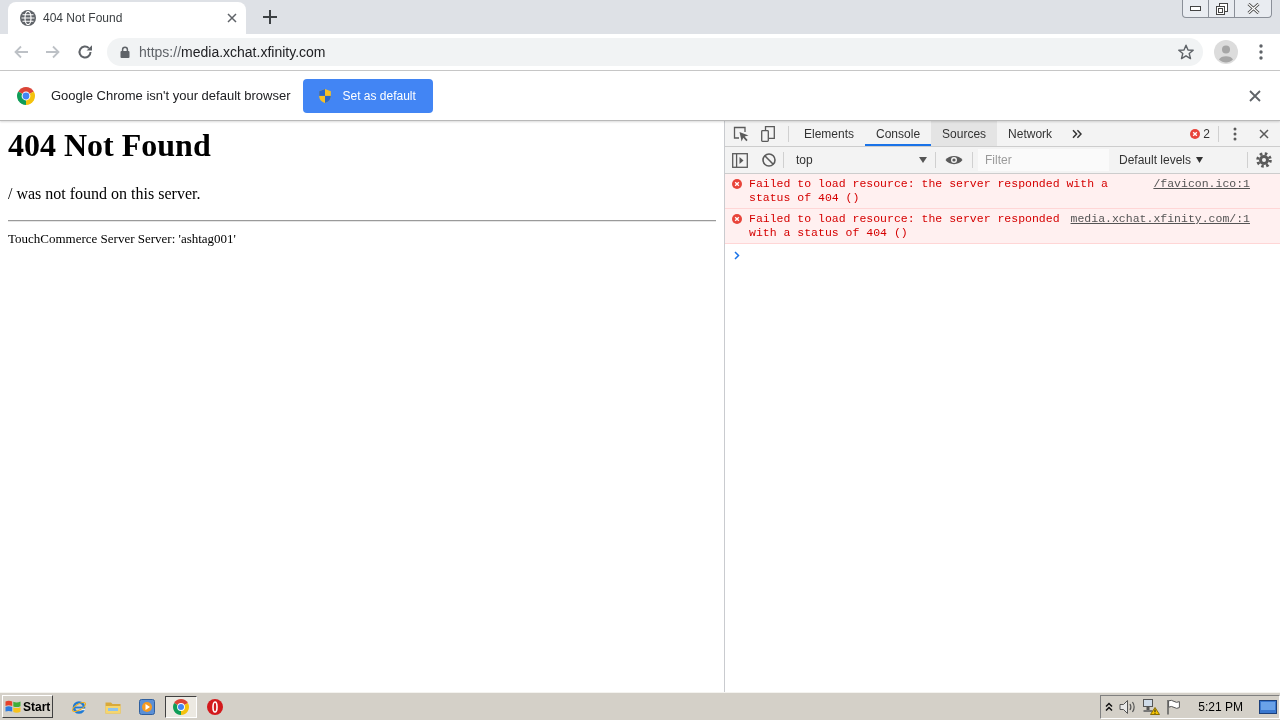  What do you see at coordinates (1201, 184) in the screenshot?
I see `source-link: /favicon.ico:1` at bounding box center [1201, 184].